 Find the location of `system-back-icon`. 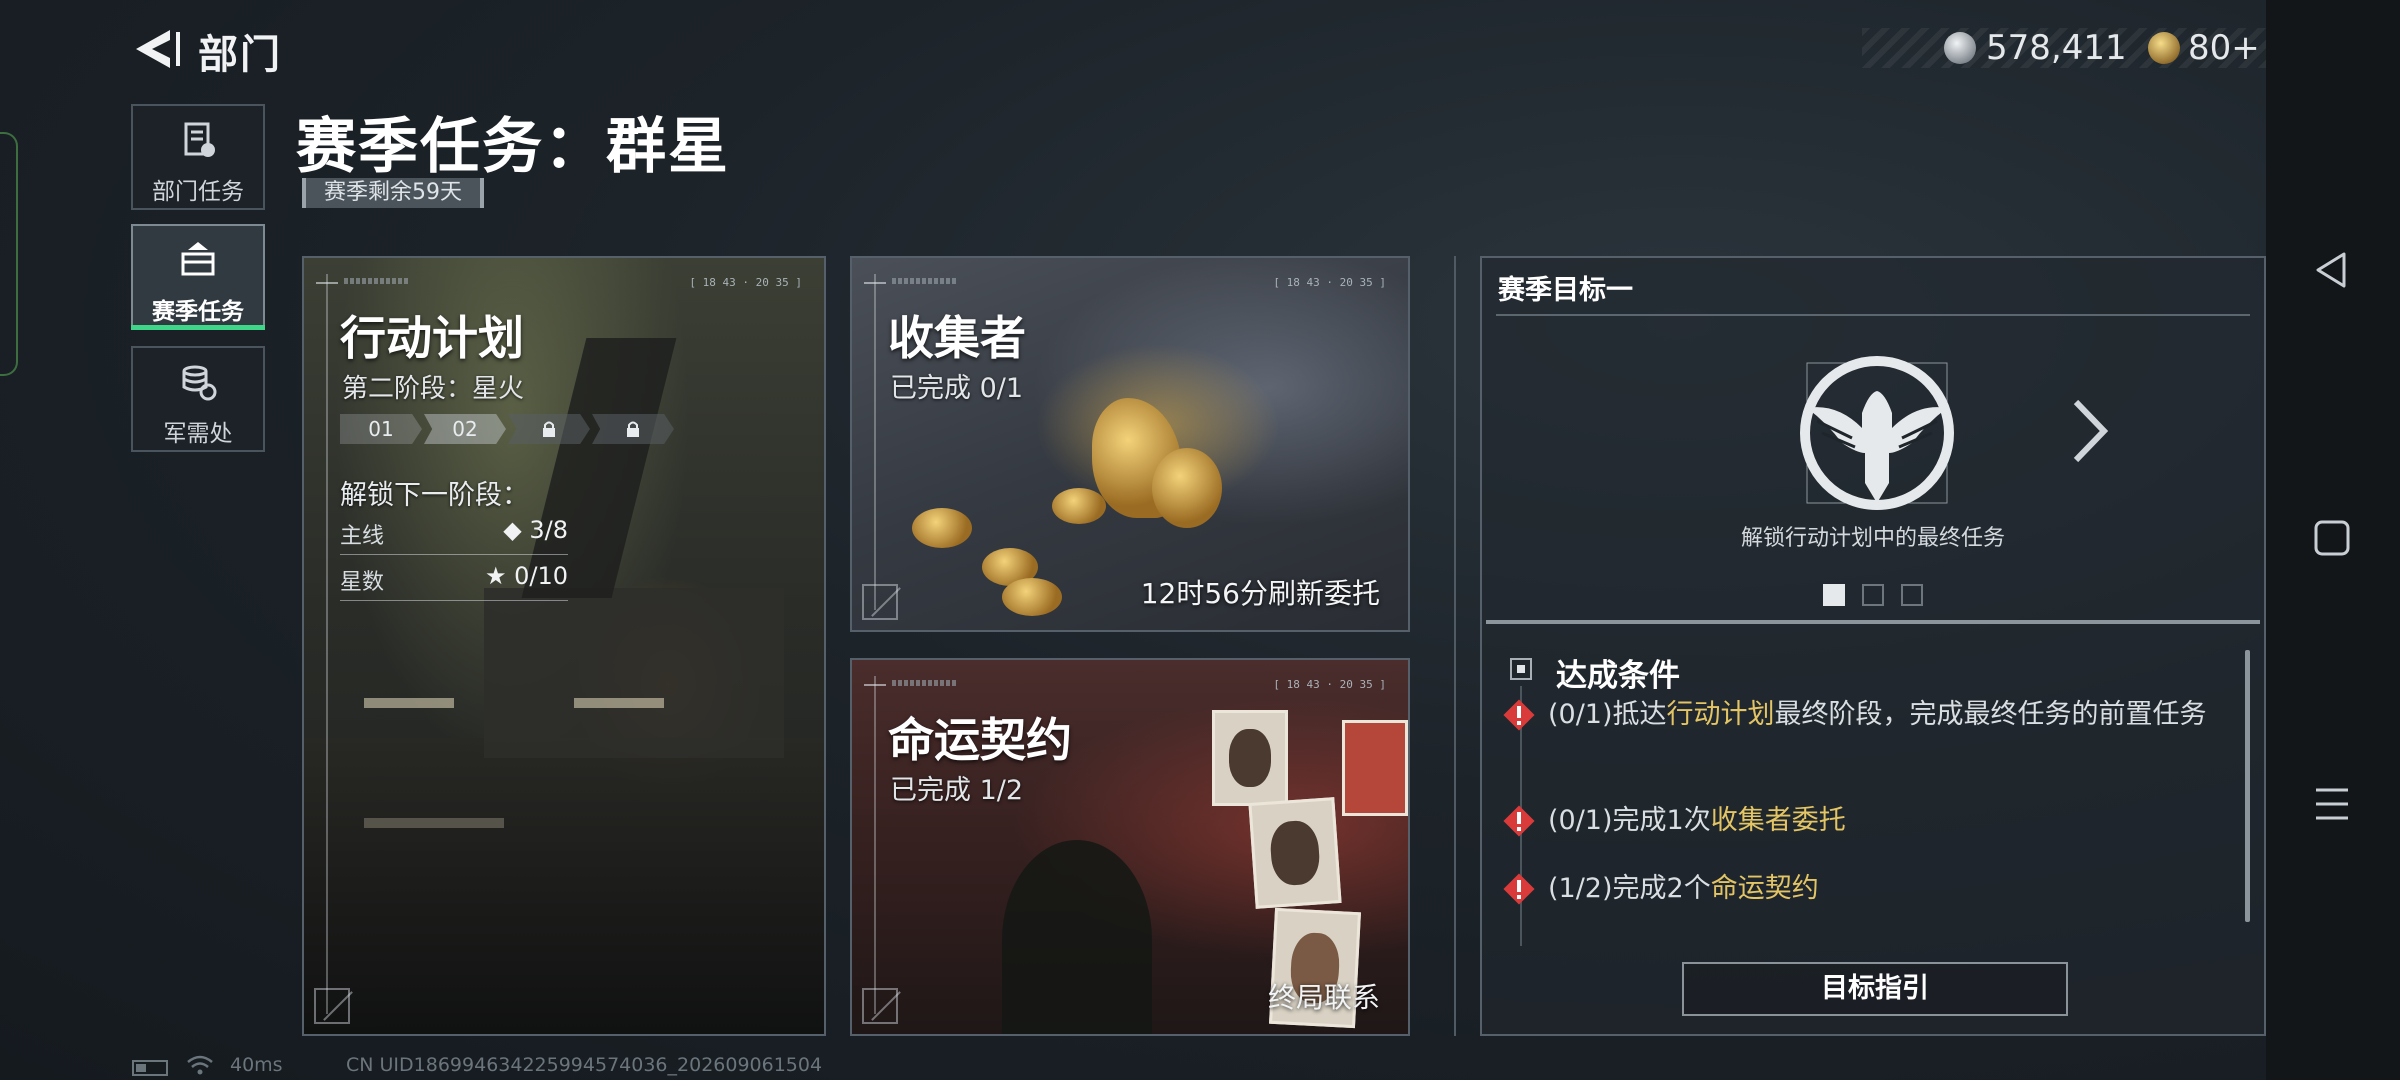

system-back-icon is located at coordinates (2332, 270).